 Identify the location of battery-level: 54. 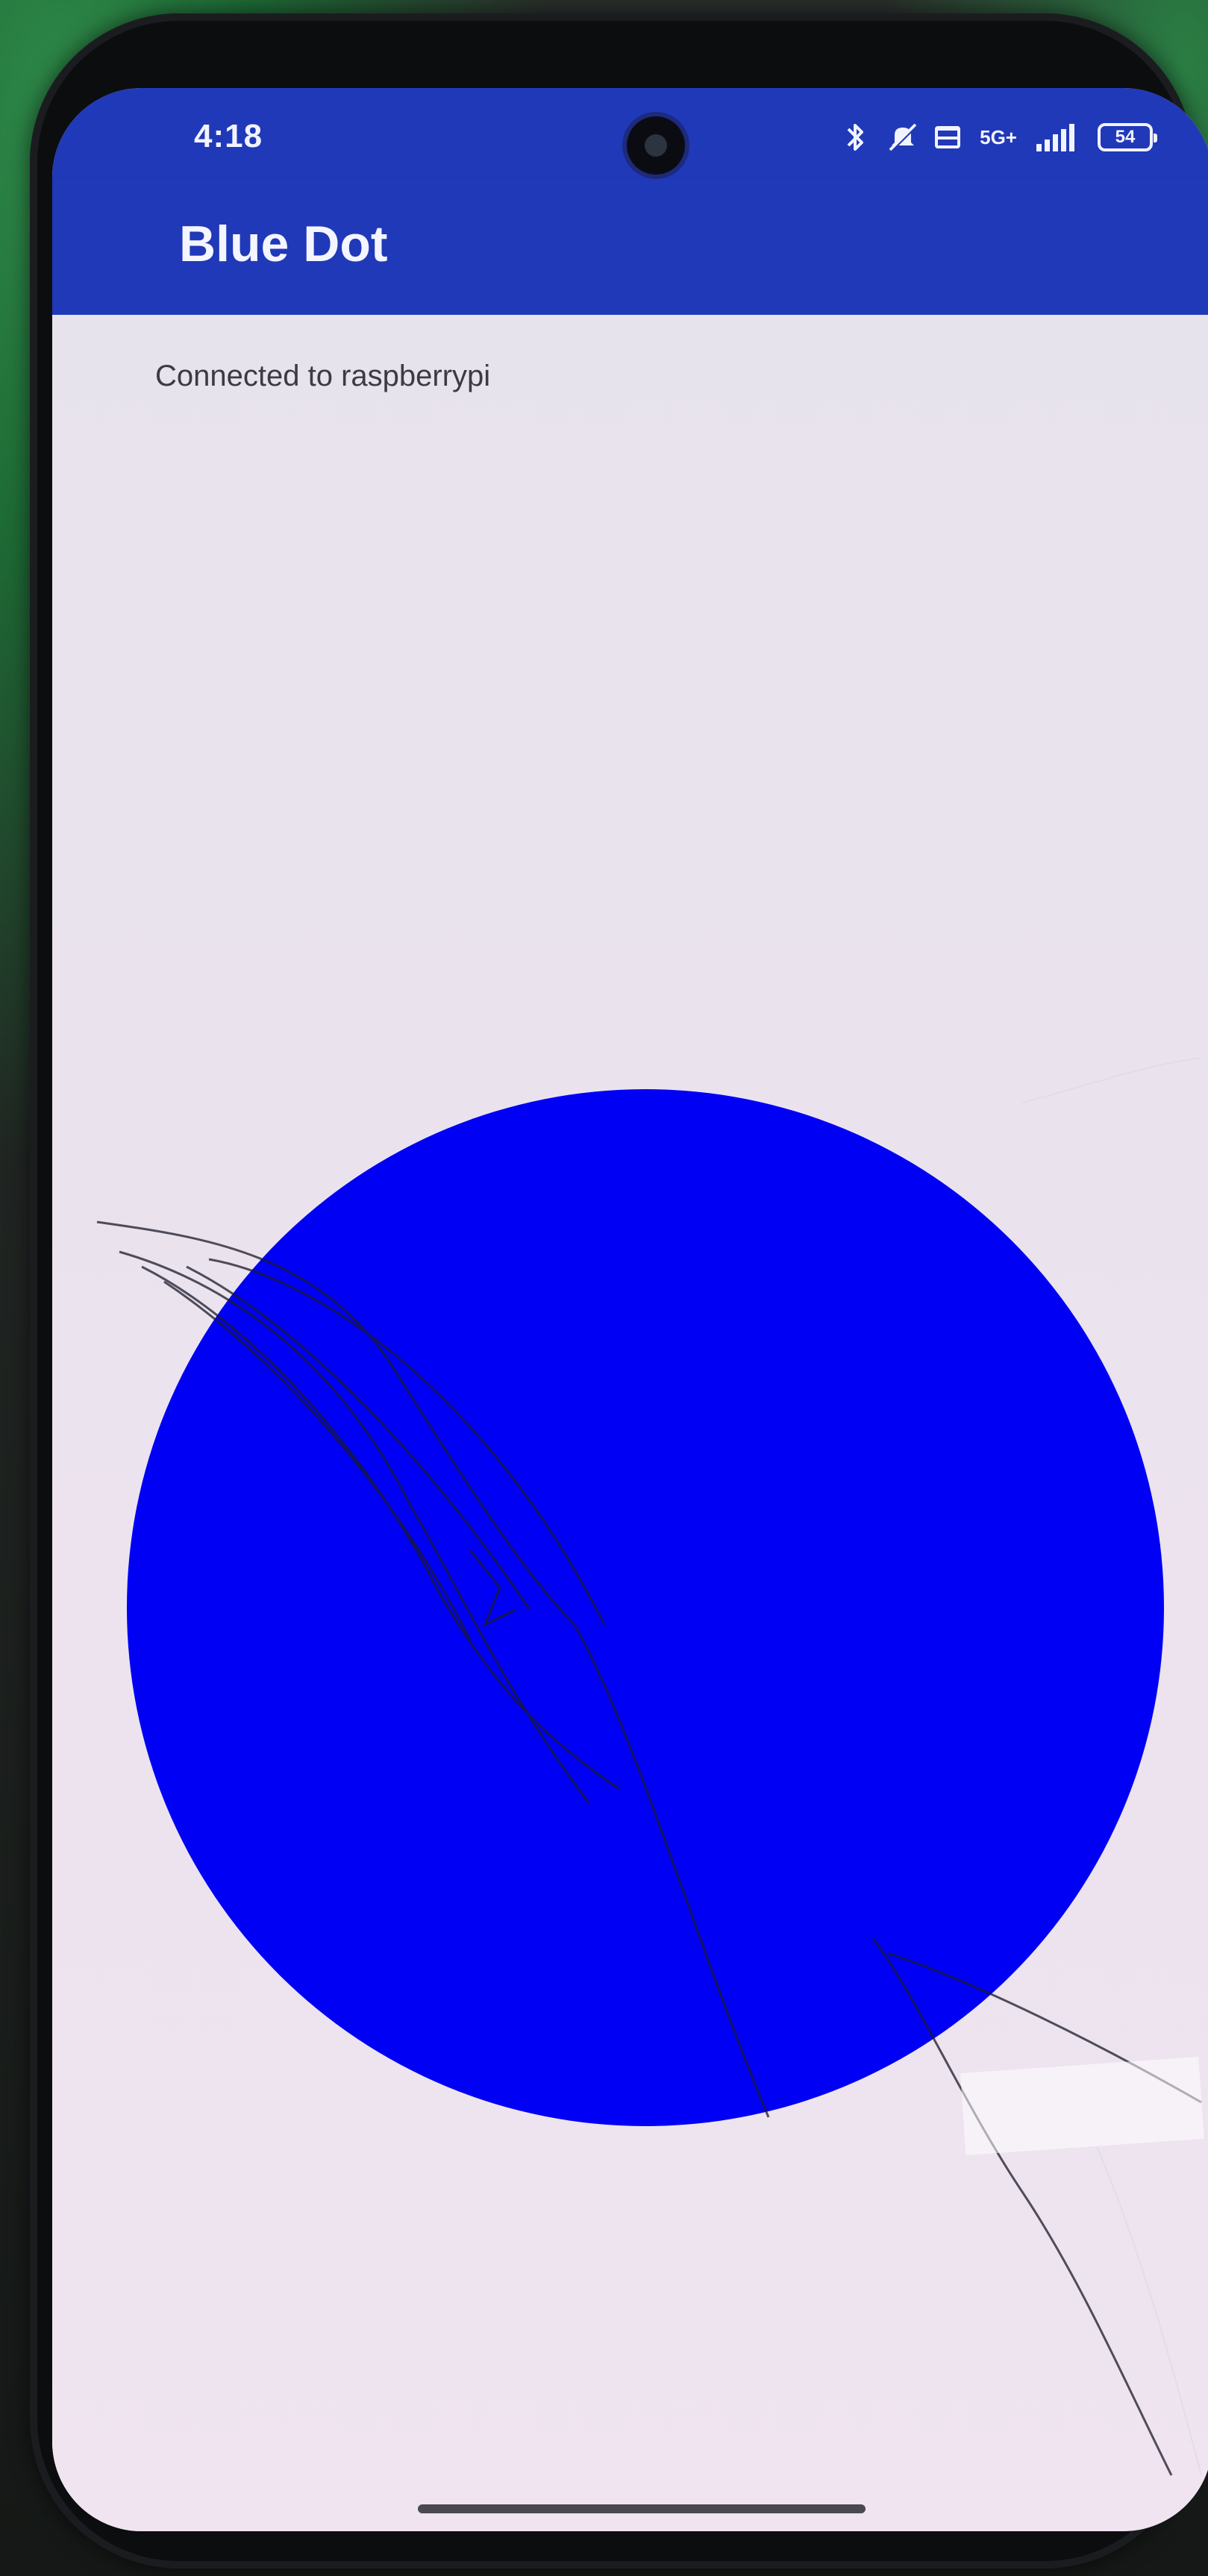
(1125, 137).